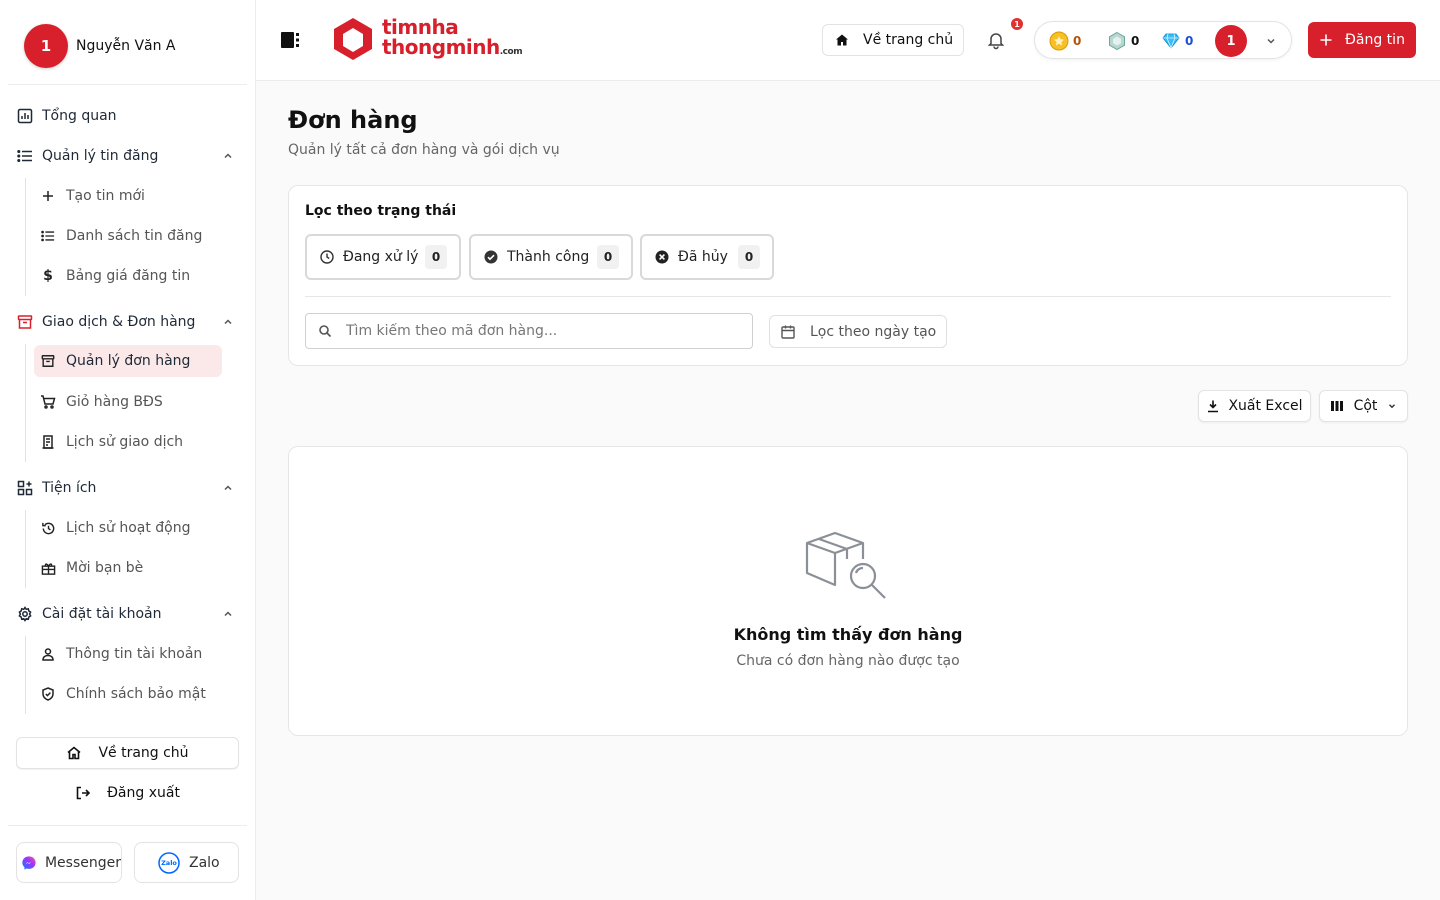  Describe the element at coordinates (511, 51) in the screenshot. I see `logo-suffix: .com` at that location.